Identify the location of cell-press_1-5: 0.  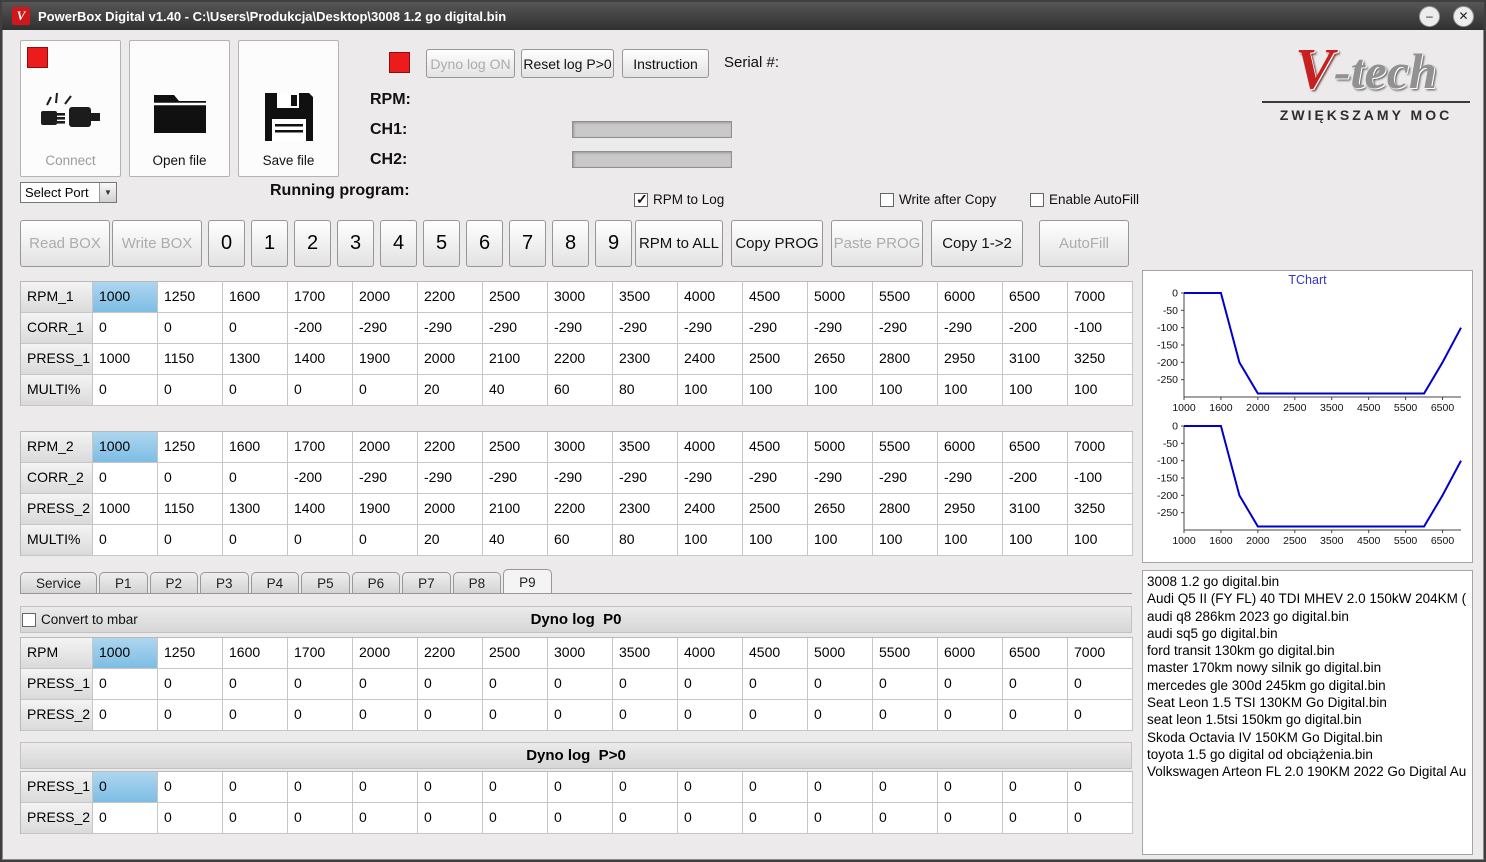
(450, 787).